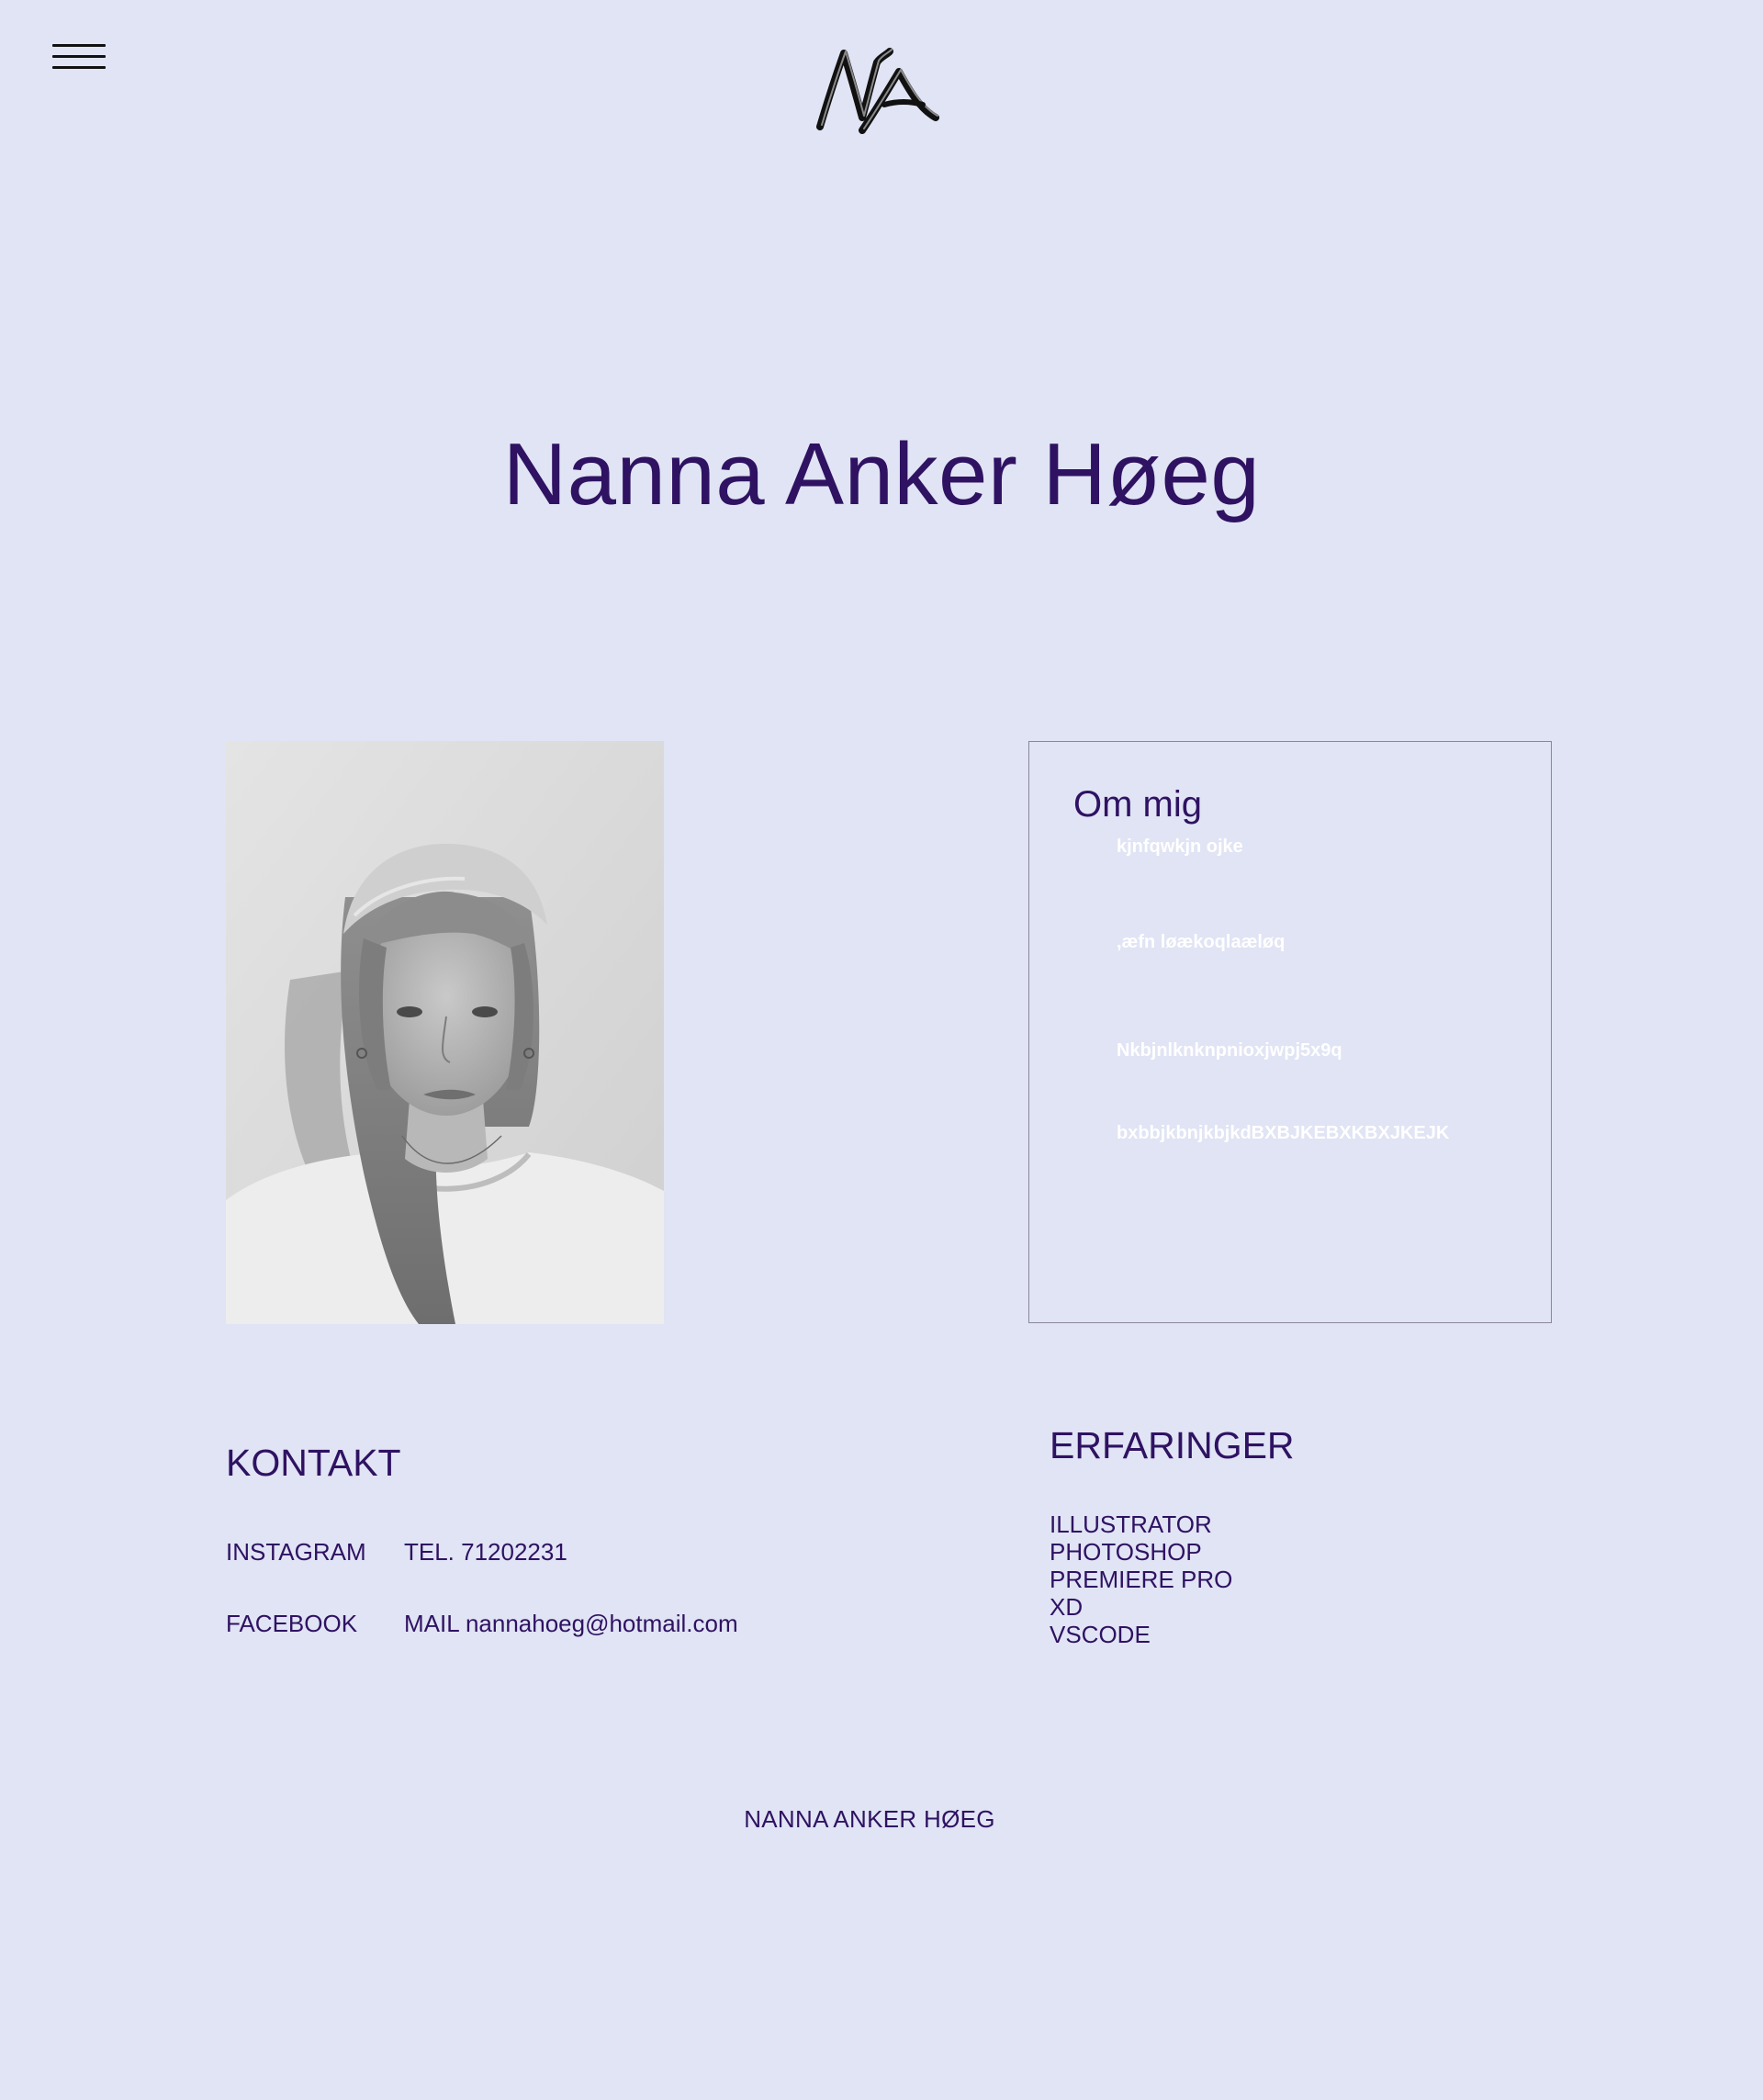  I want to click on about-text-line: Nkbjnlknknpnioxjwpj5x9q, so click(1229, 1050).